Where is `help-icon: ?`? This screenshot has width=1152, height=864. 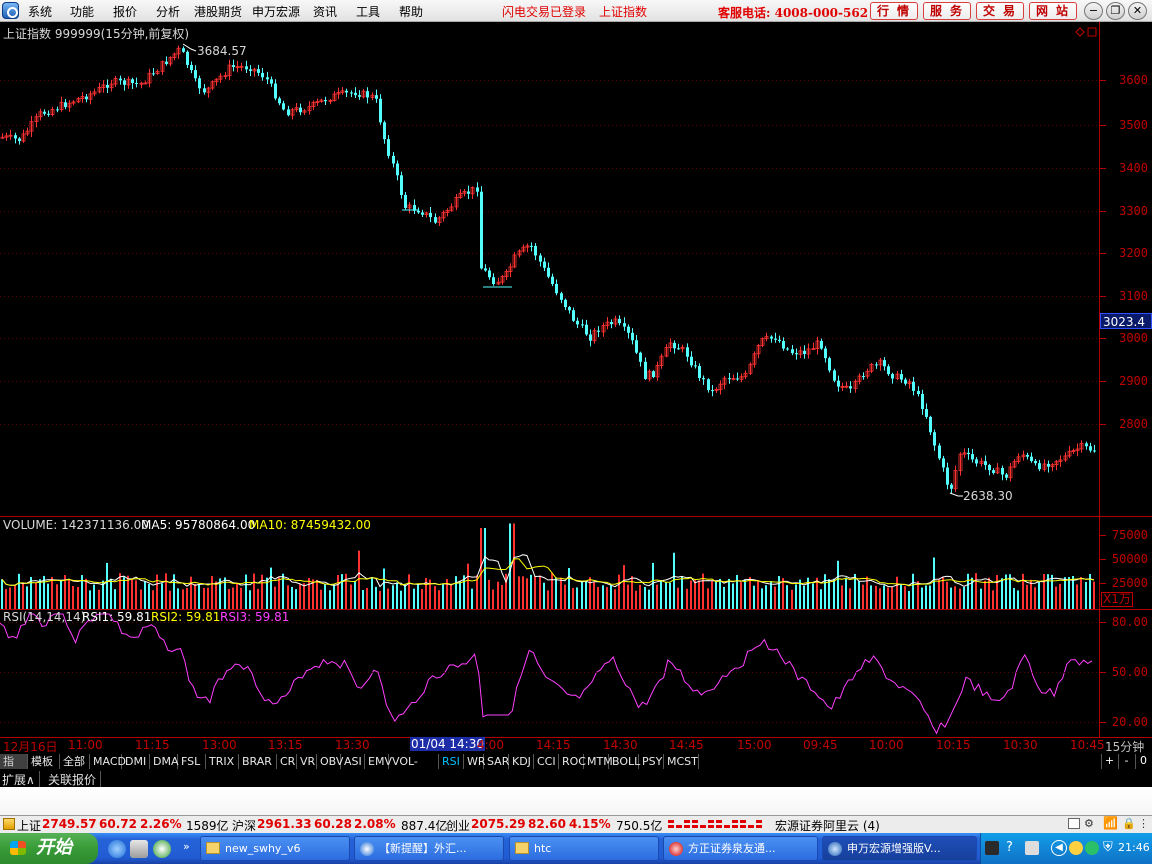 help-icon: ? is located at coordinates (1009, 847).